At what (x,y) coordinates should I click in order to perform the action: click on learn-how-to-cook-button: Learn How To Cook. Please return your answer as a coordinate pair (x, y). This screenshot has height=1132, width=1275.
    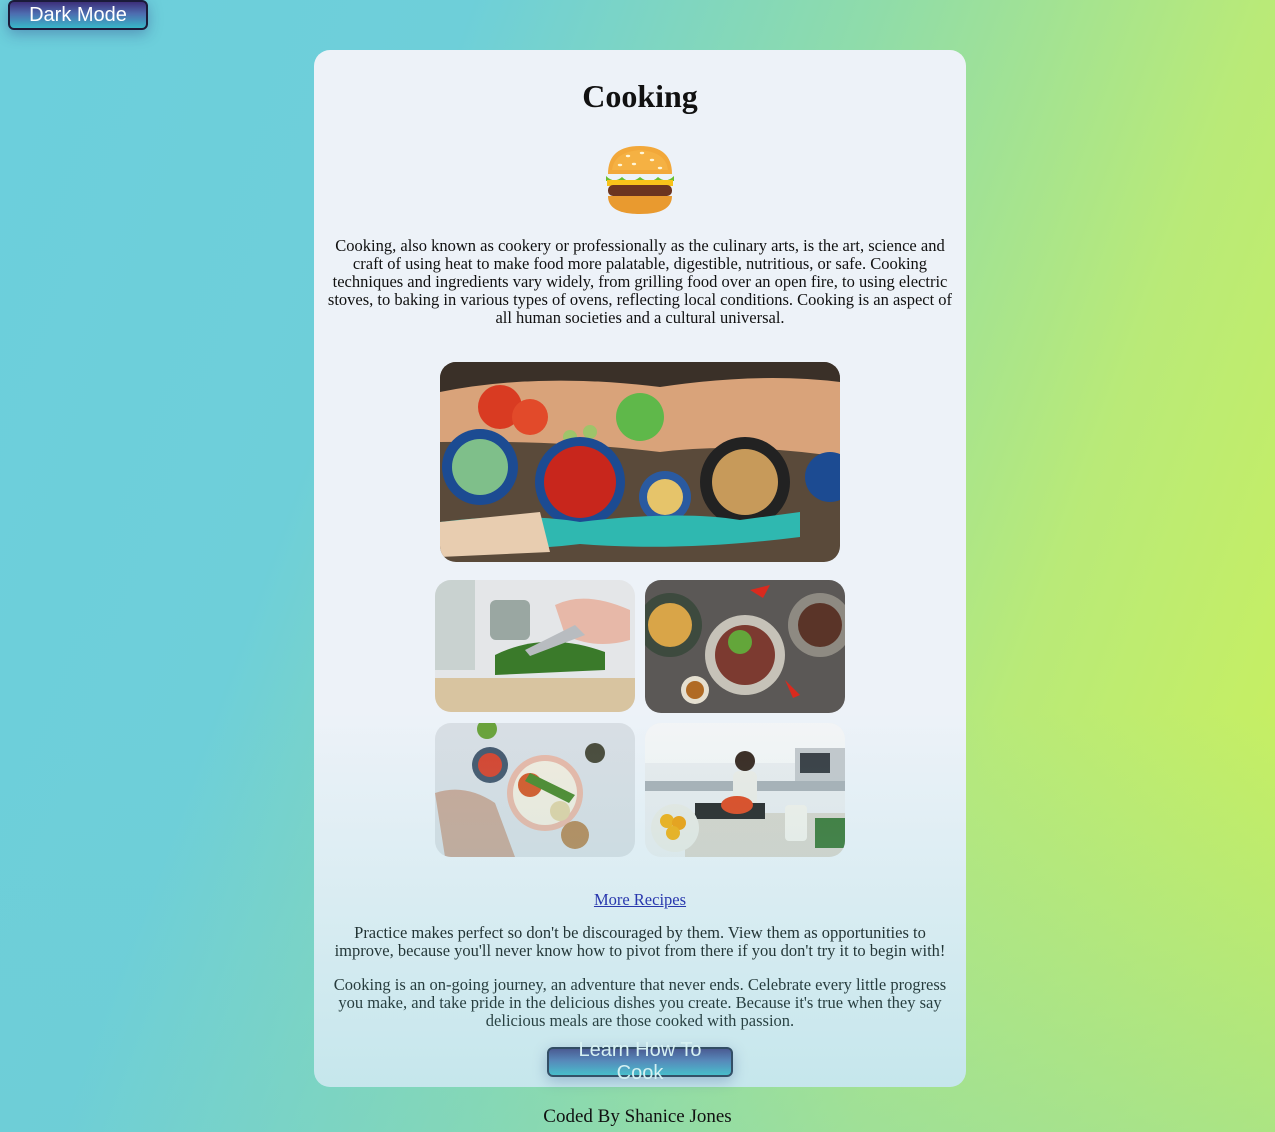
    Looking at the image, I should click on (640, 1061).